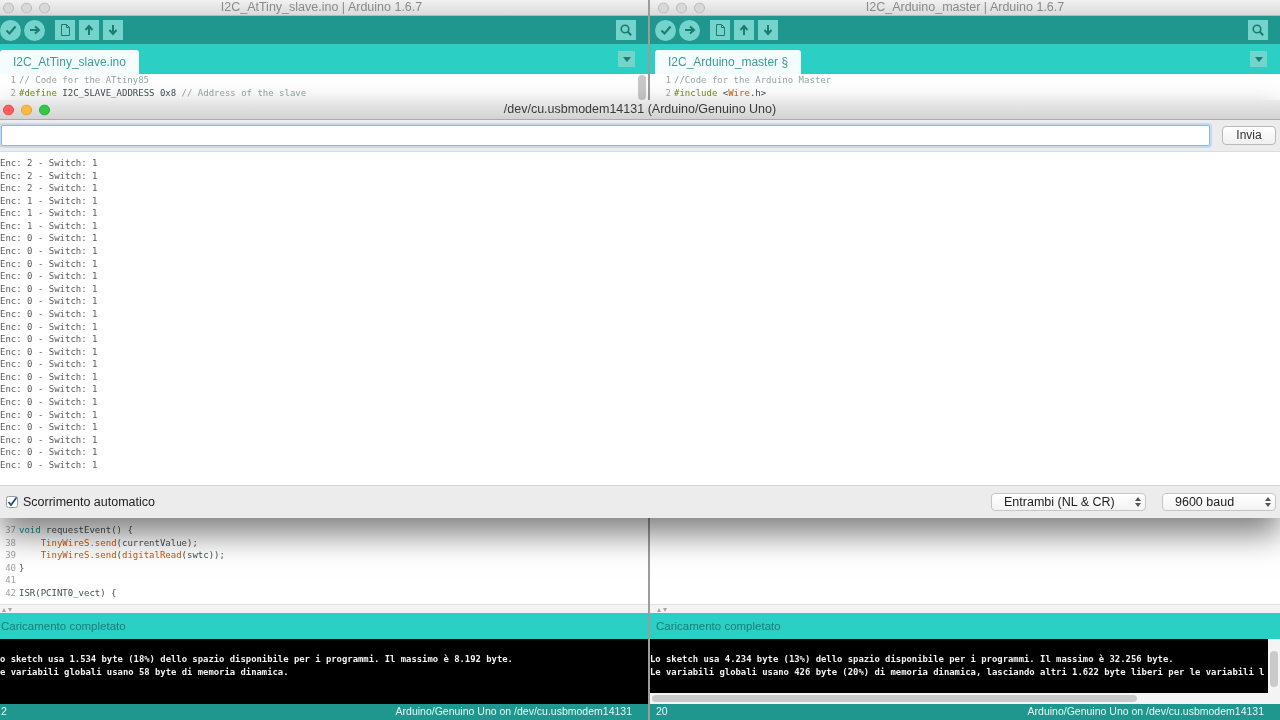  I want to click on send-input-field, so click(605, 135).